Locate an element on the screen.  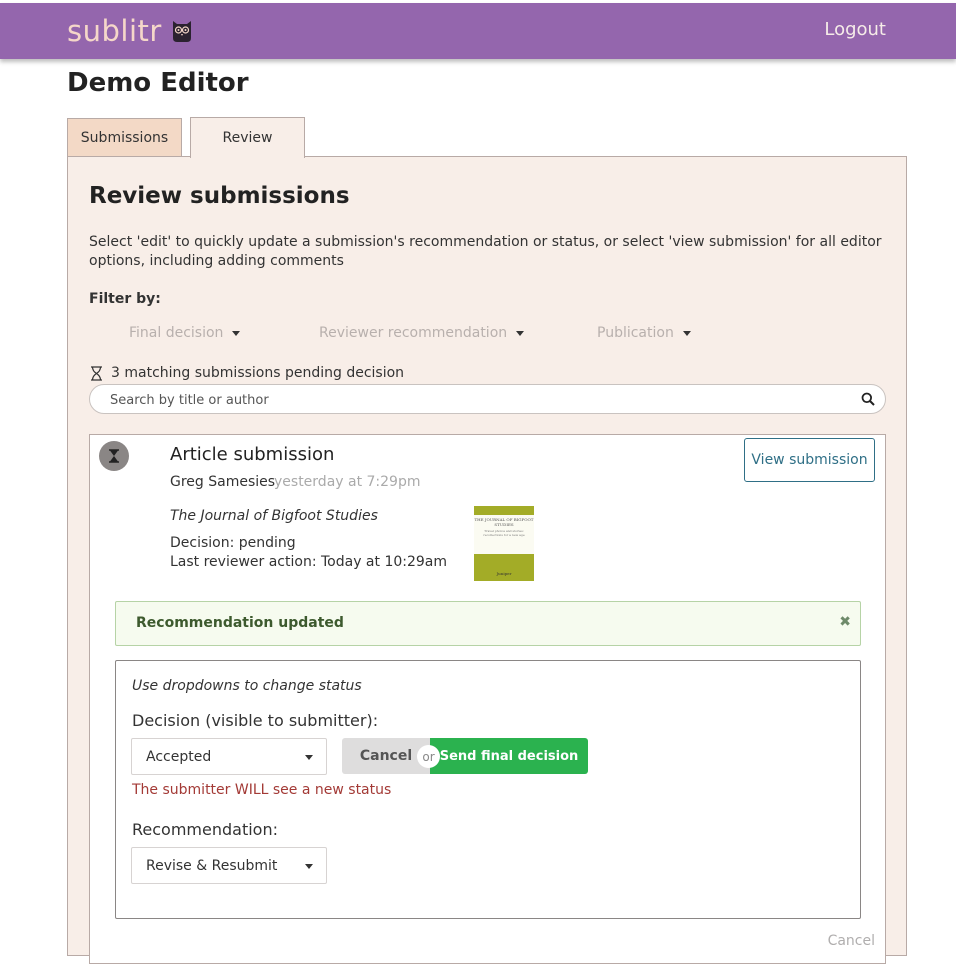
recommendation-label: Recommendation: is located at coordinates (205, 829).